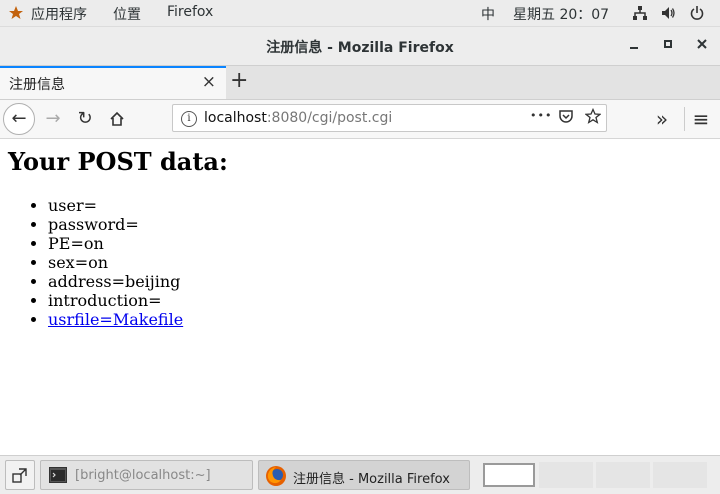  What do you see at coordinates (239, 80) in the screenshot?
I see `new-tab-button: +` at bounding box center [239, 80].